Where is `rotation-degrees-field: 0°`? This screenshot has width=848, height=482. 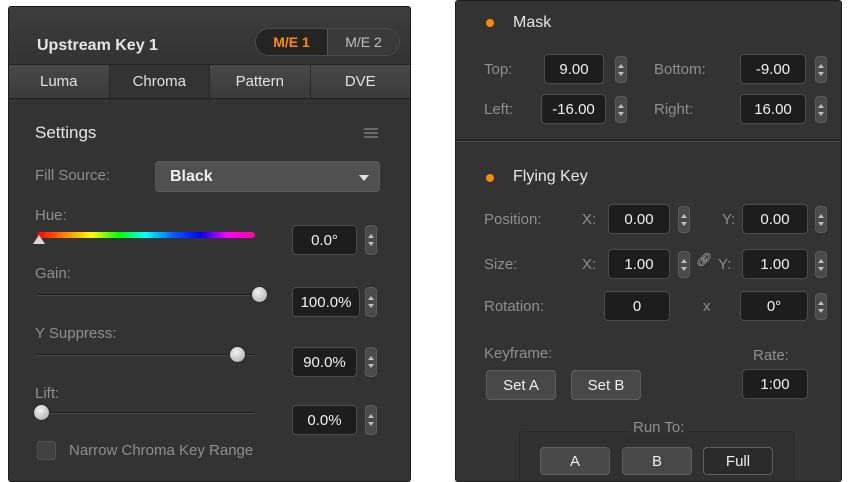
rotation-degrees-field: 0° is located at coordinates (774, 306).